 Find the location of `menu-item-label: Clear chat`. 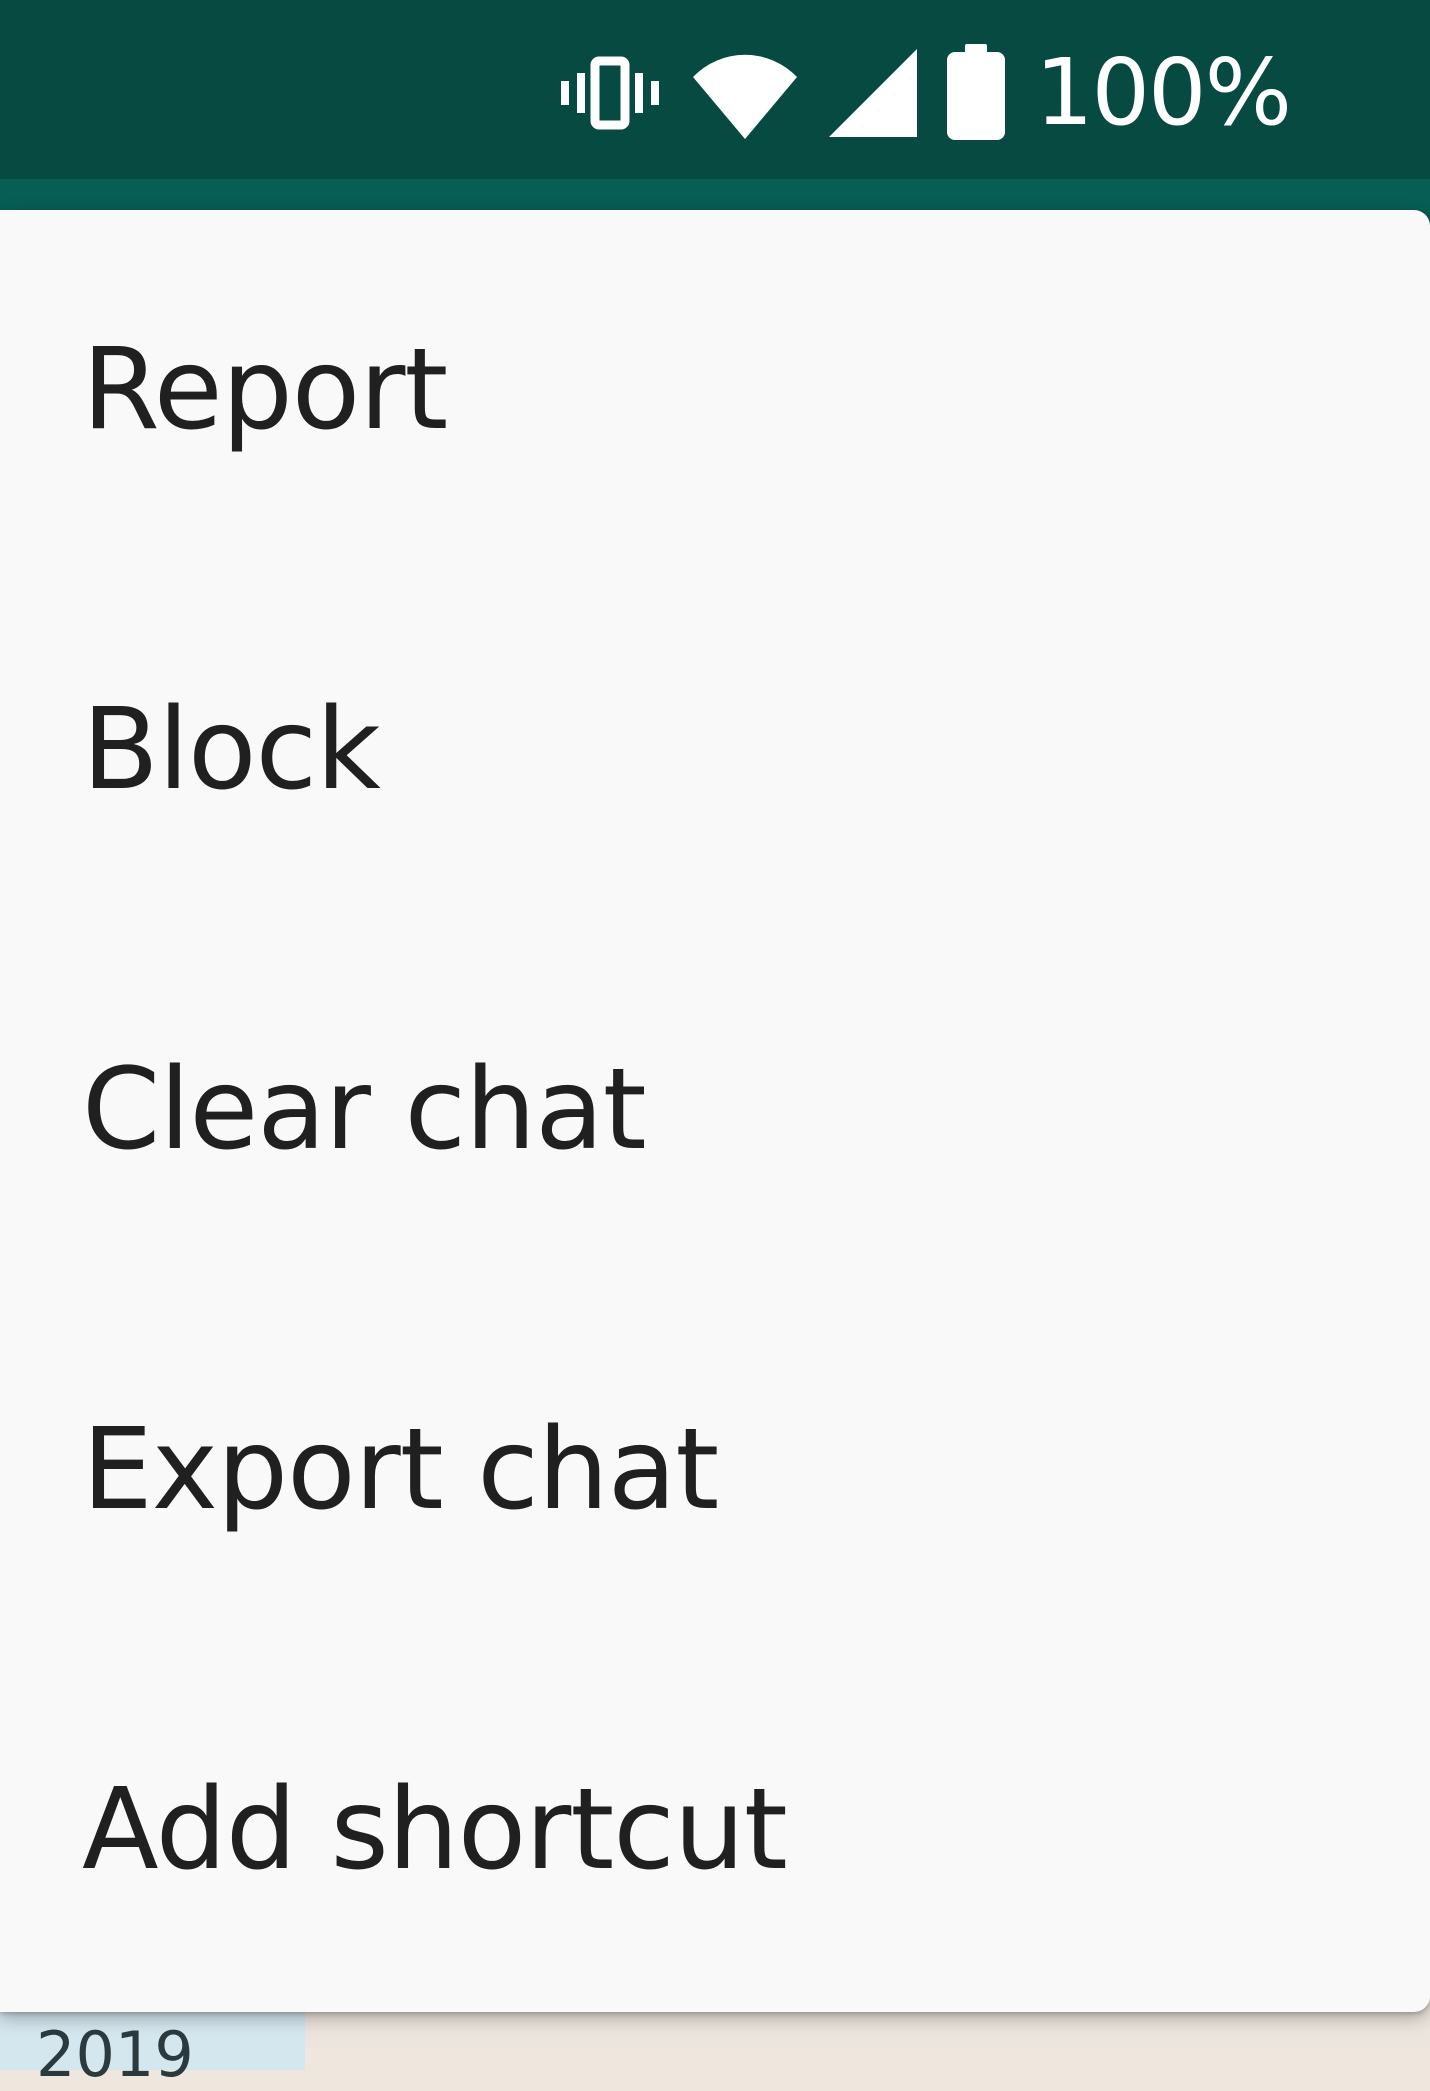

menu-item-label: Clear chat is located at coordinates (364, 1110).